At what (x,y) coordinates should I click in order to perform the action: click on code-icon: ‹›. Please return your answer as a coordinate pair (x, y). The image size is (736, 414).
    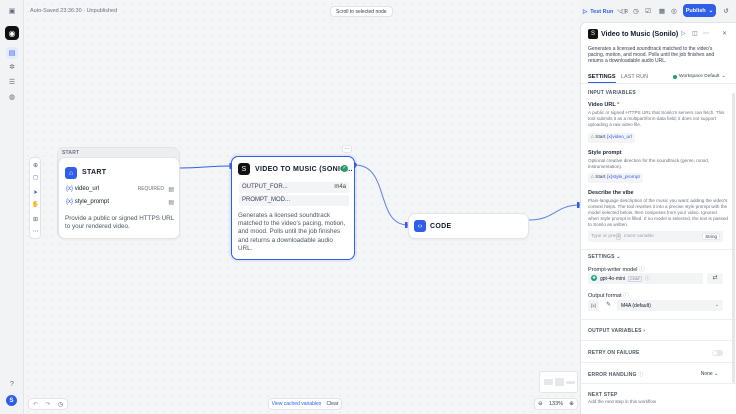
    Looking at the image, I should click on (420, 226).